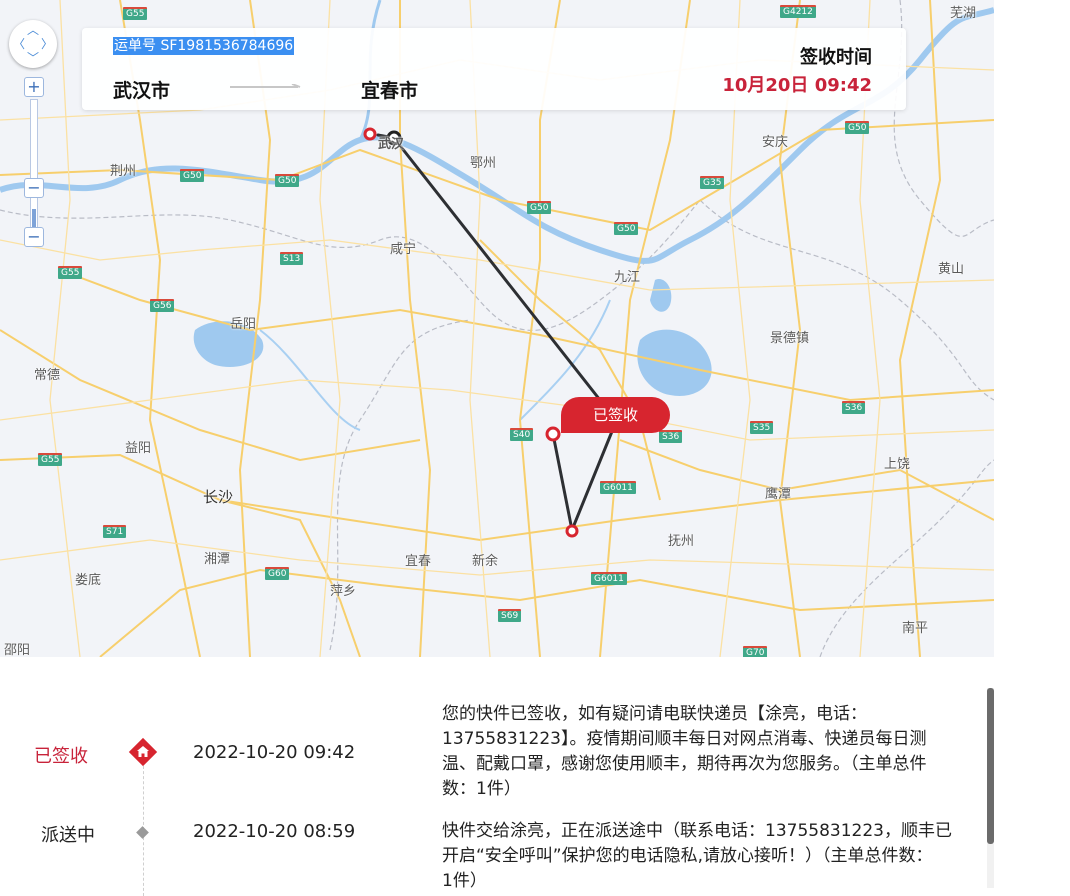  Describe the element at coordinates (915, 628) in the screenshot. I see `city-label: 南平` at that location.